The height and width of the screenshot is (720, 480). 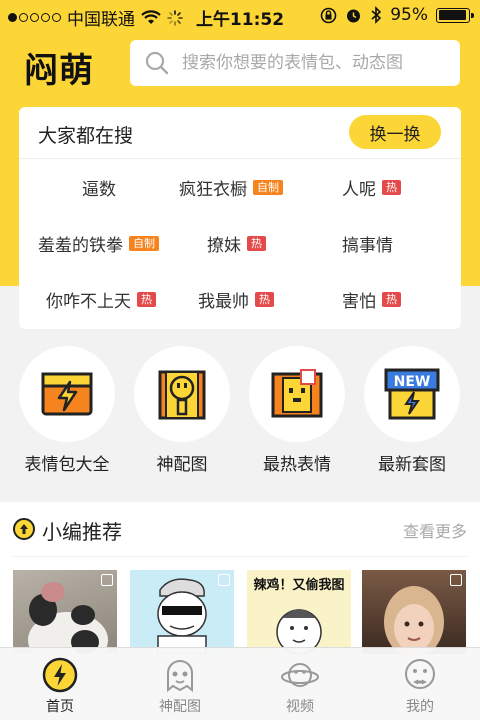 I want to click on bowtie-face-icon, so click(x=420, y=674).